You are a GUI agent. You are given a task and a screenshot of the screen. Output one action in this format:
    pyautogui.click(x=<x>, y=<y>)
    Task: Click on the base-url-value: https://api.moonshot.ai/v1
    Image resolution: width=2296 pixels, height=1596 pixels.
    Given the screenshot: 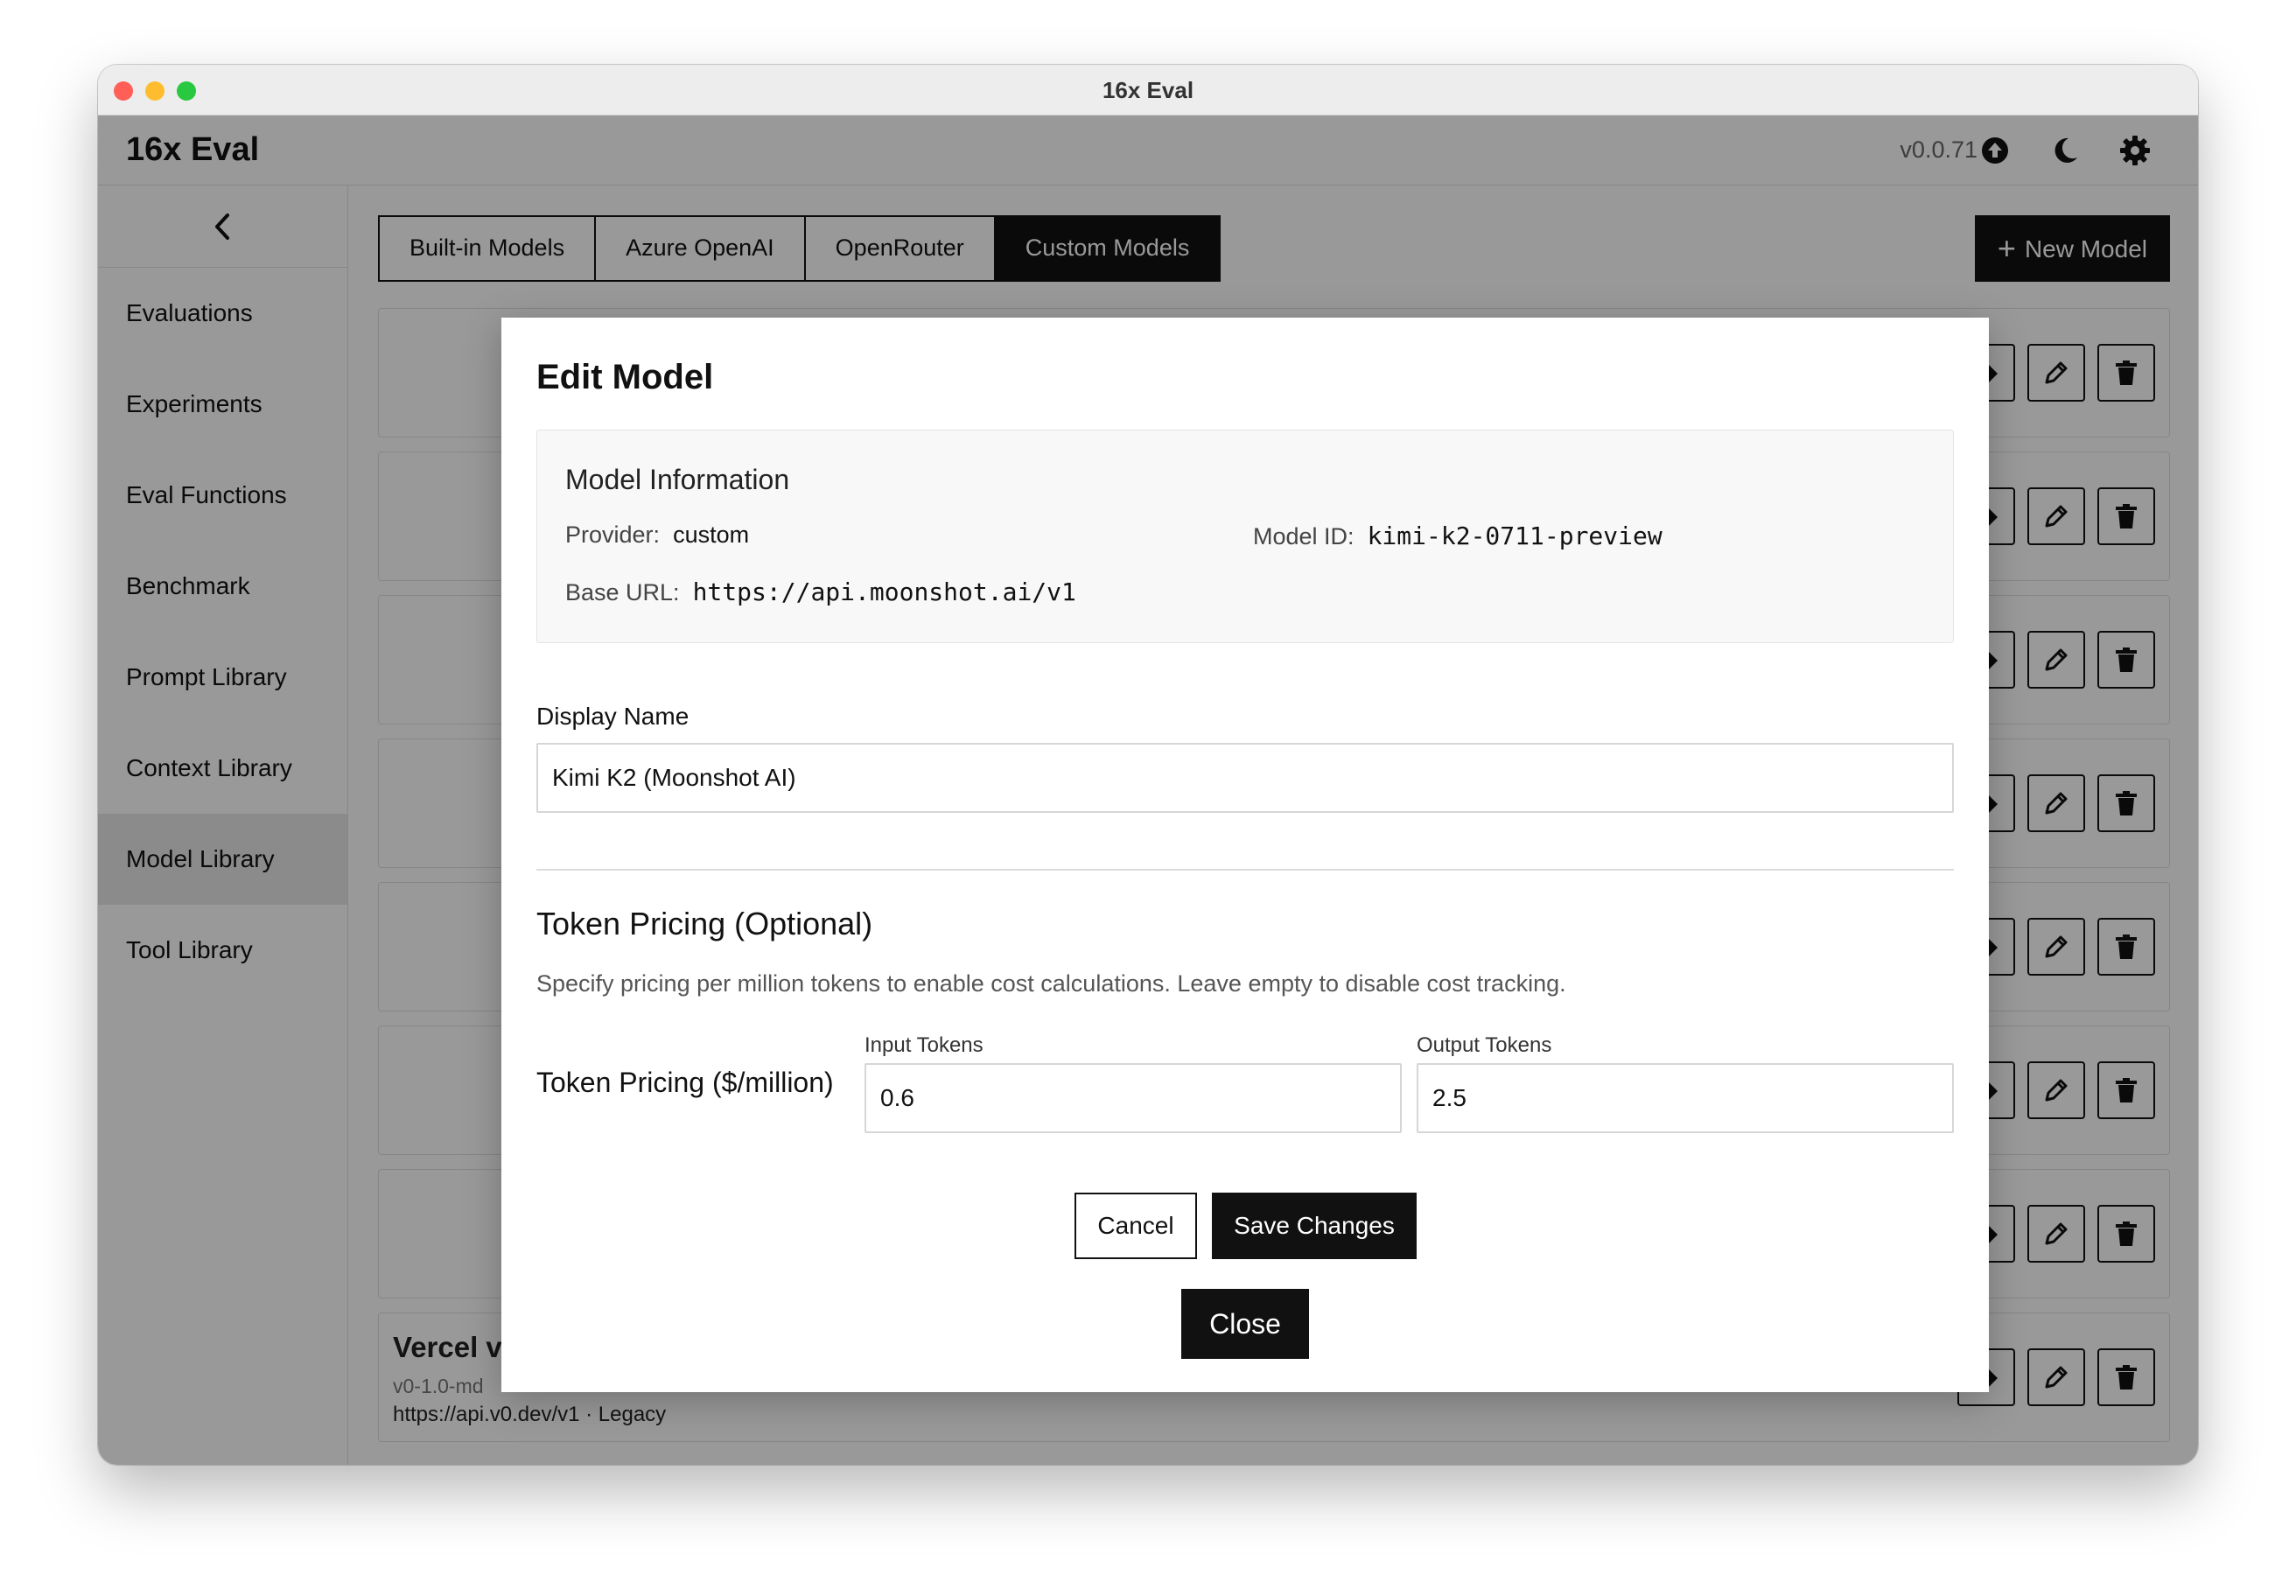 What is the action you would take?
    pyautogui.click(x=884, y=592)
    